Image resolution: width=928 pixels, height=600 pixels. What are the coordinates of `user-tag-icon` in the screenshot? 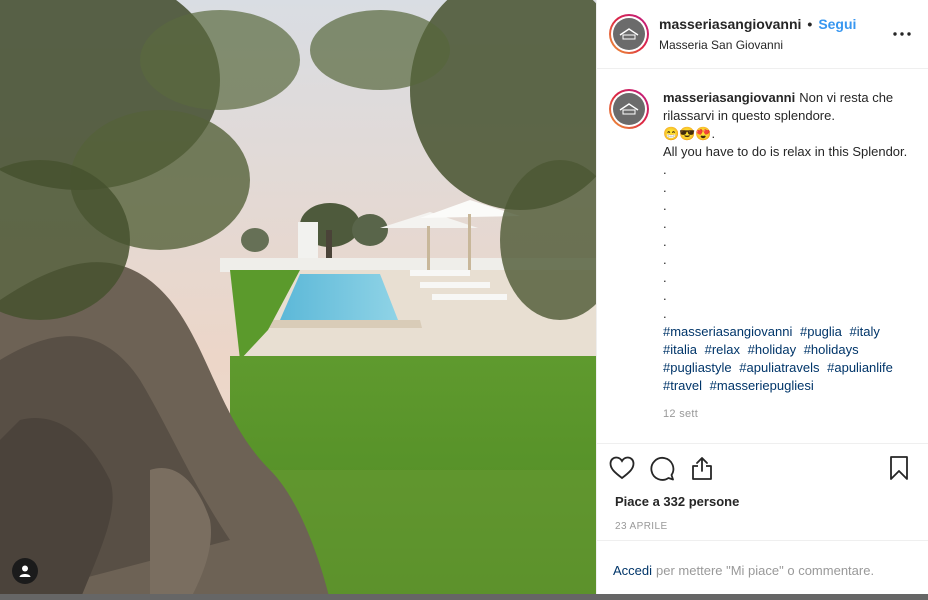 It's located at (25, 571).